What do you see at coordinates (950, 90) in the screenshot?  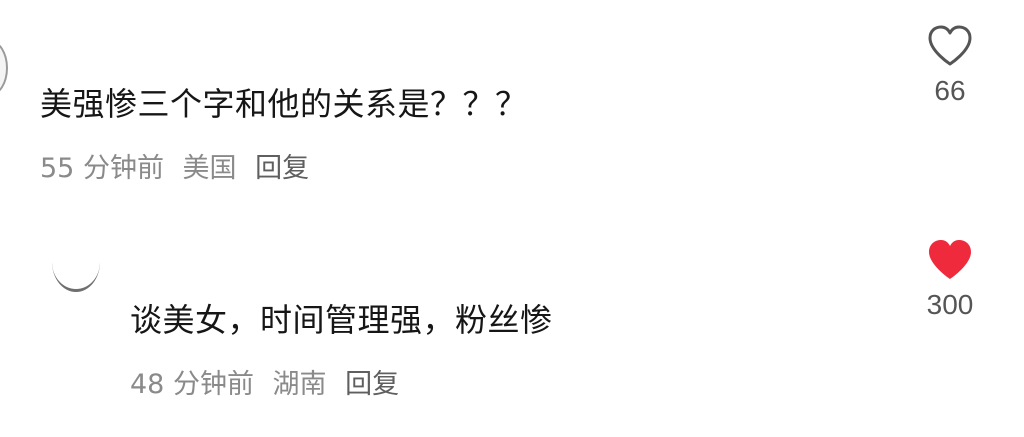 I see `like-count: 66` at bounding box center [950, 90].